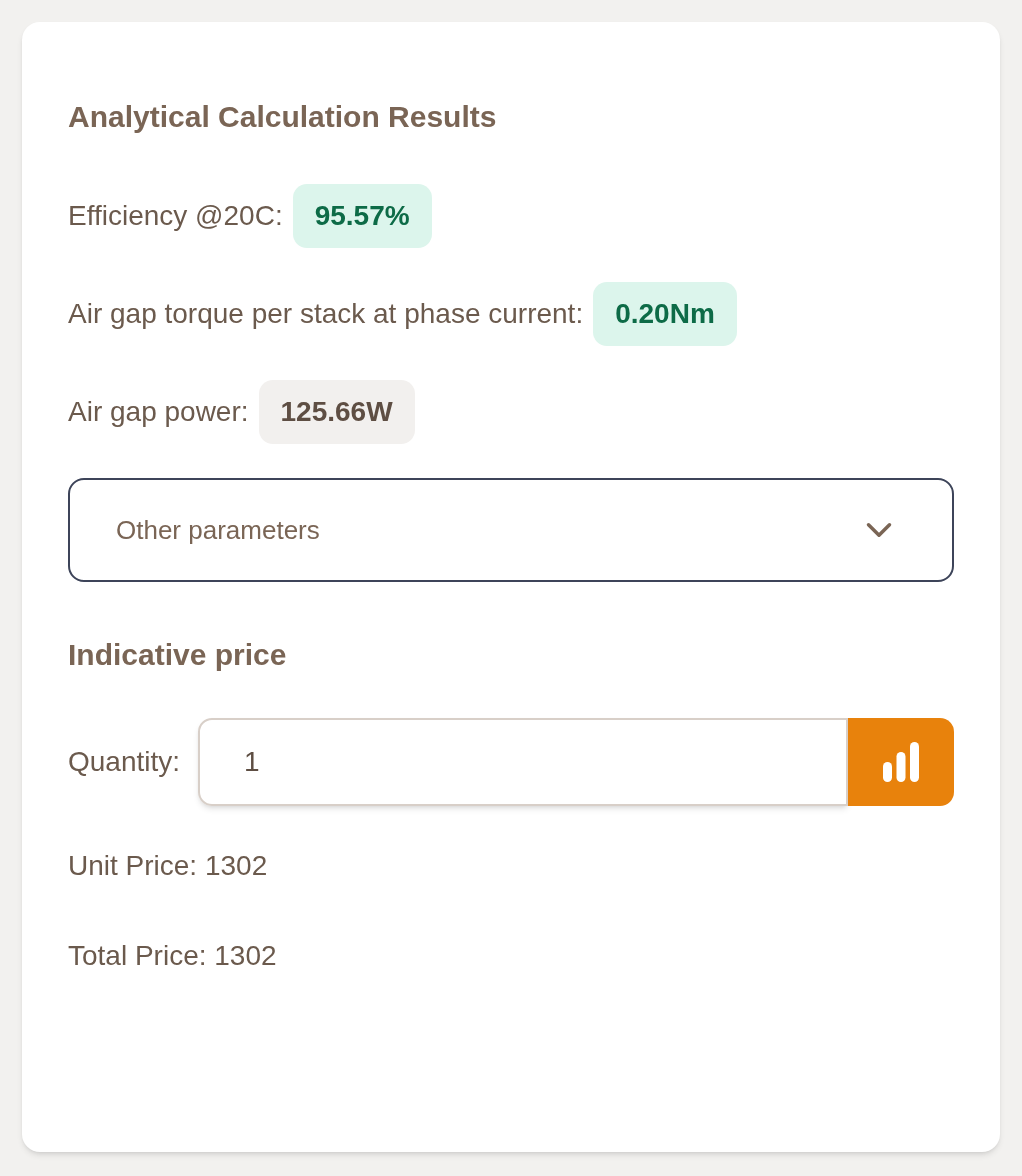 Image resolution: width=1022 pixels, height=1176 pixels. I want to click on parameters-dropdown: Other parameters, so click(511, 530).